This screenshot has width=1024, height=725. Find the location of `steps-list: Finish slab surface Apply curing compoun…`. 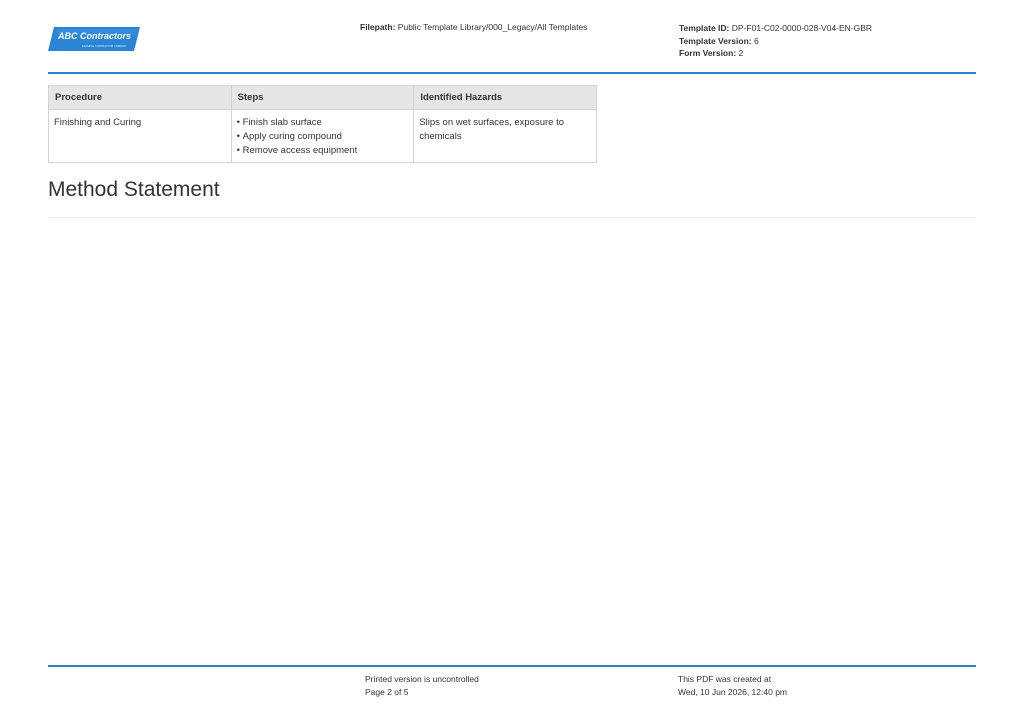

steps-list: Finish slab surface Apply curing compoun… is located at coordinates (323, 137).